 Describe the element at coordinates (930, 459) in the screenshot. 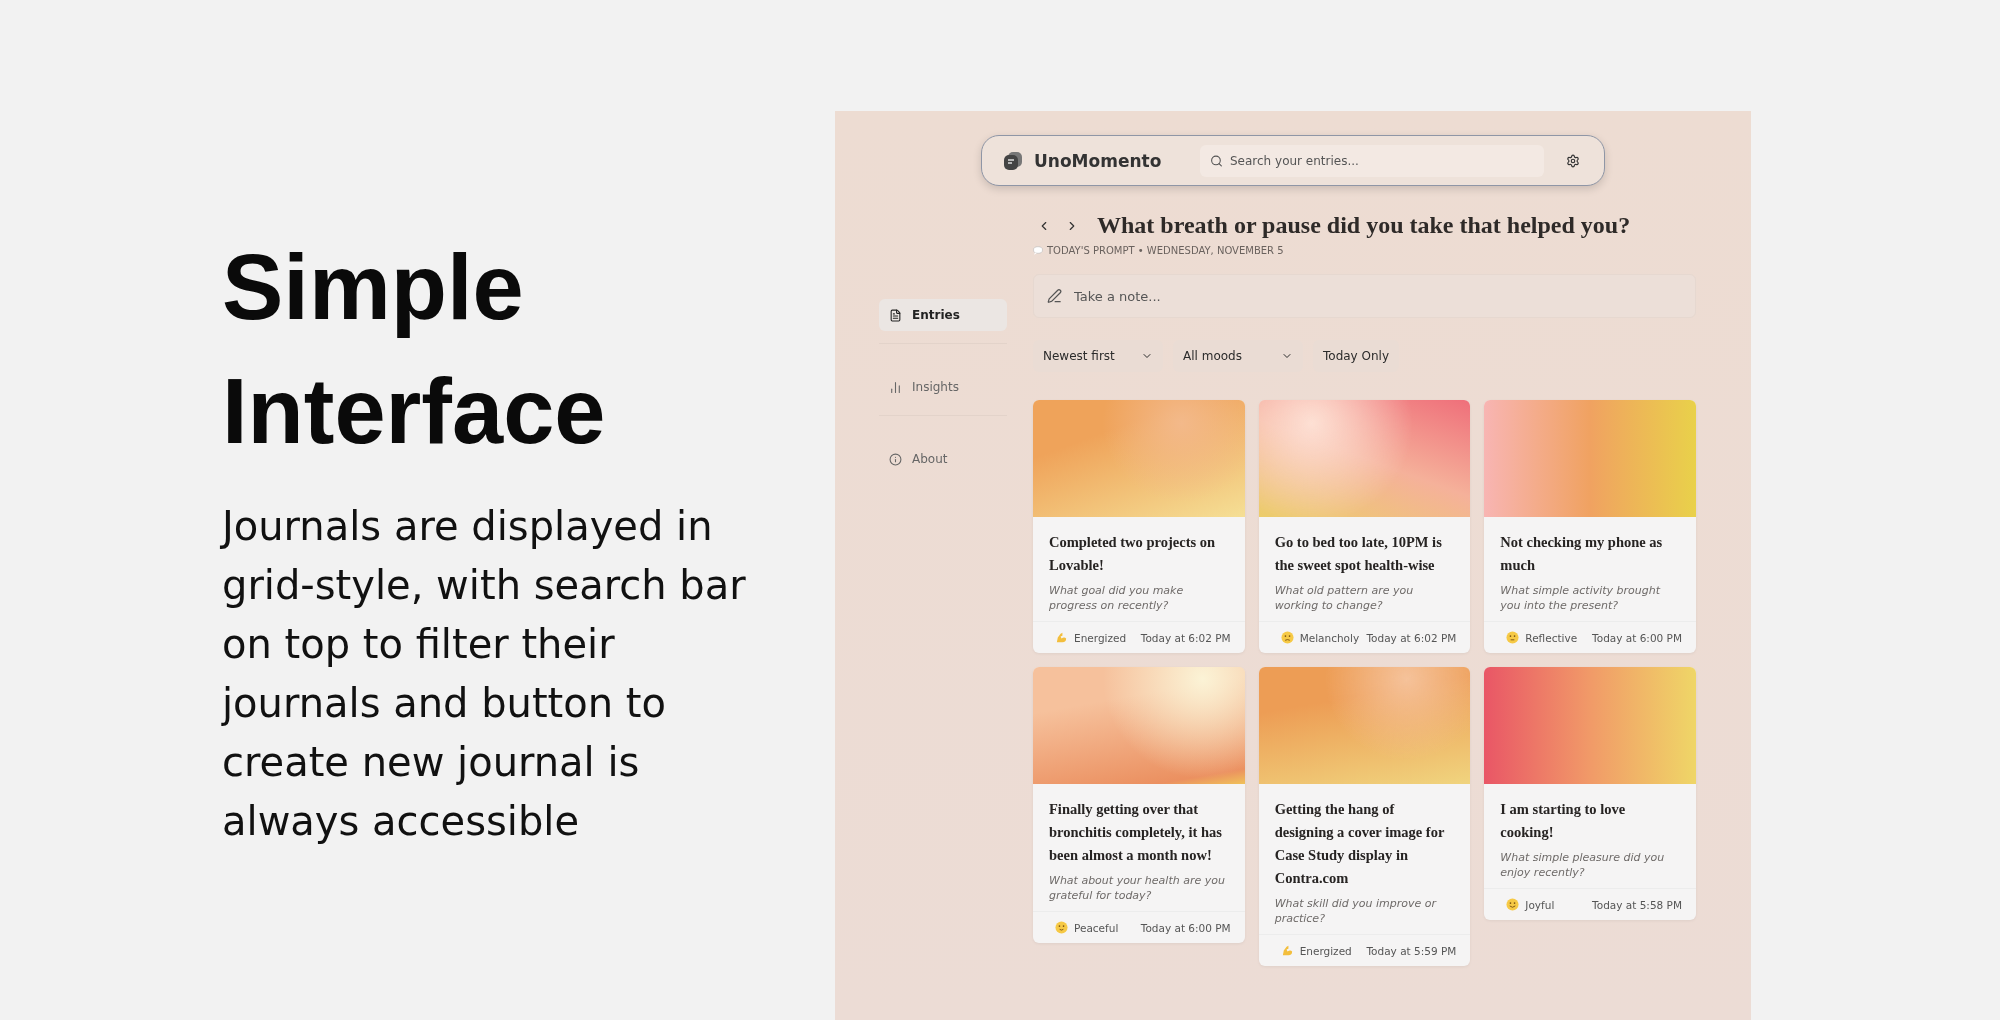

I see `sidebar-label: About` at that location.